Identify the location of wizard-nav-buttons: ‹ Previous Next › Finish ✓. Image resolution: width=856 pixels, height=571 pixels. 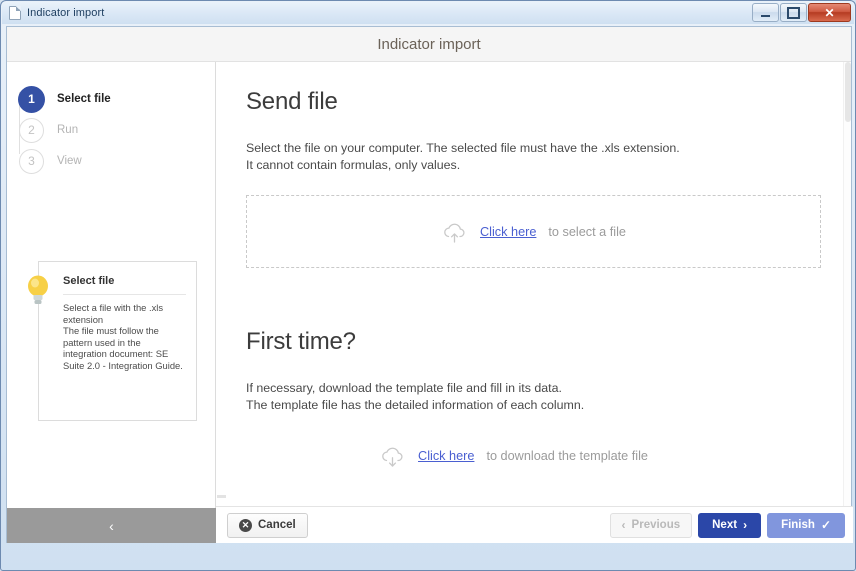
(727, 525).